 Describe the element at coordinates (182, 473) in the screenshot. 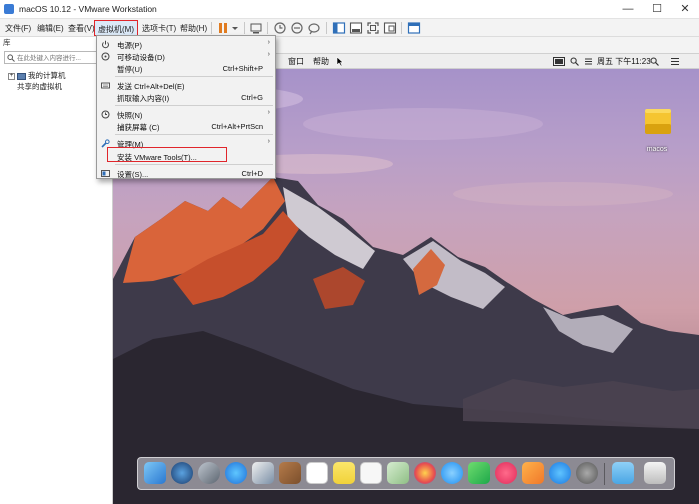

I see `siri-icon` at that location.